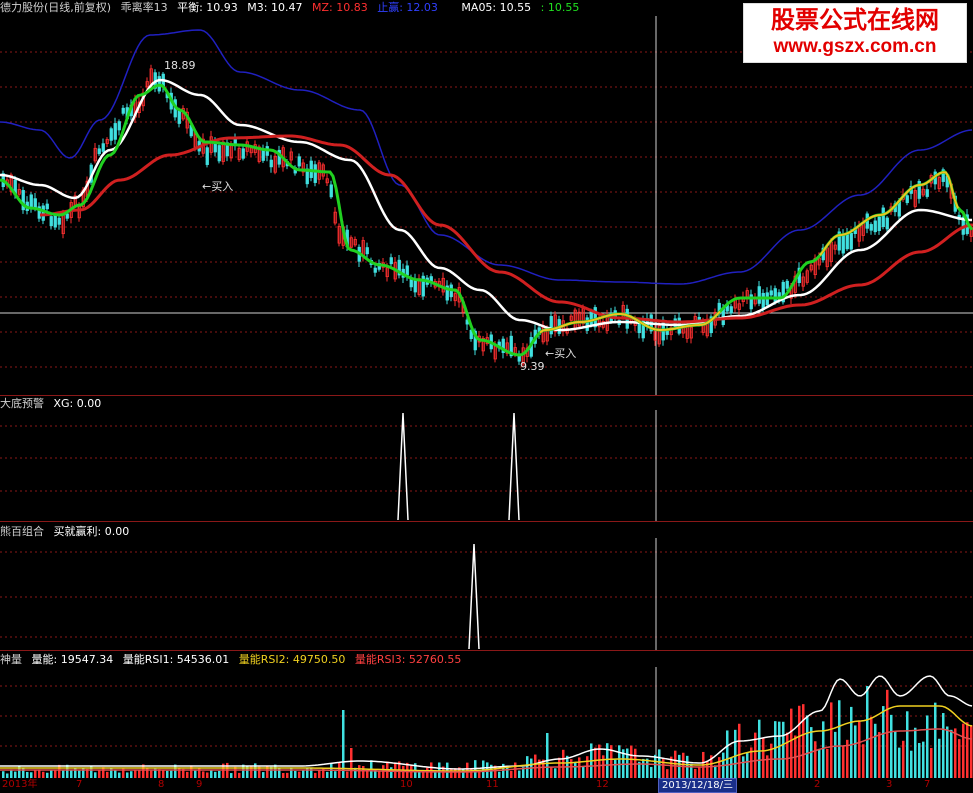 Image resolution: width=973 pixels, height=793 pixels. Describe the element at coordinates (275, 7) in the screenshot. I see `m3-value: M3: 10.47` at that location.